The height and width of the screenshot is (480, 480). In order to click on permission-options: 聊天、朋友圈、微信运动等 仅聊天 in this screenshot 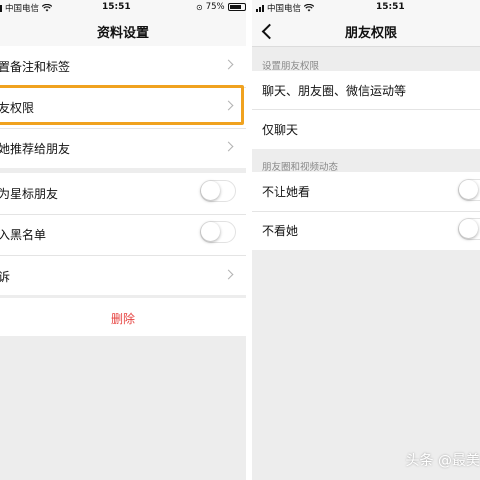, I will do `click(366, 110)`.